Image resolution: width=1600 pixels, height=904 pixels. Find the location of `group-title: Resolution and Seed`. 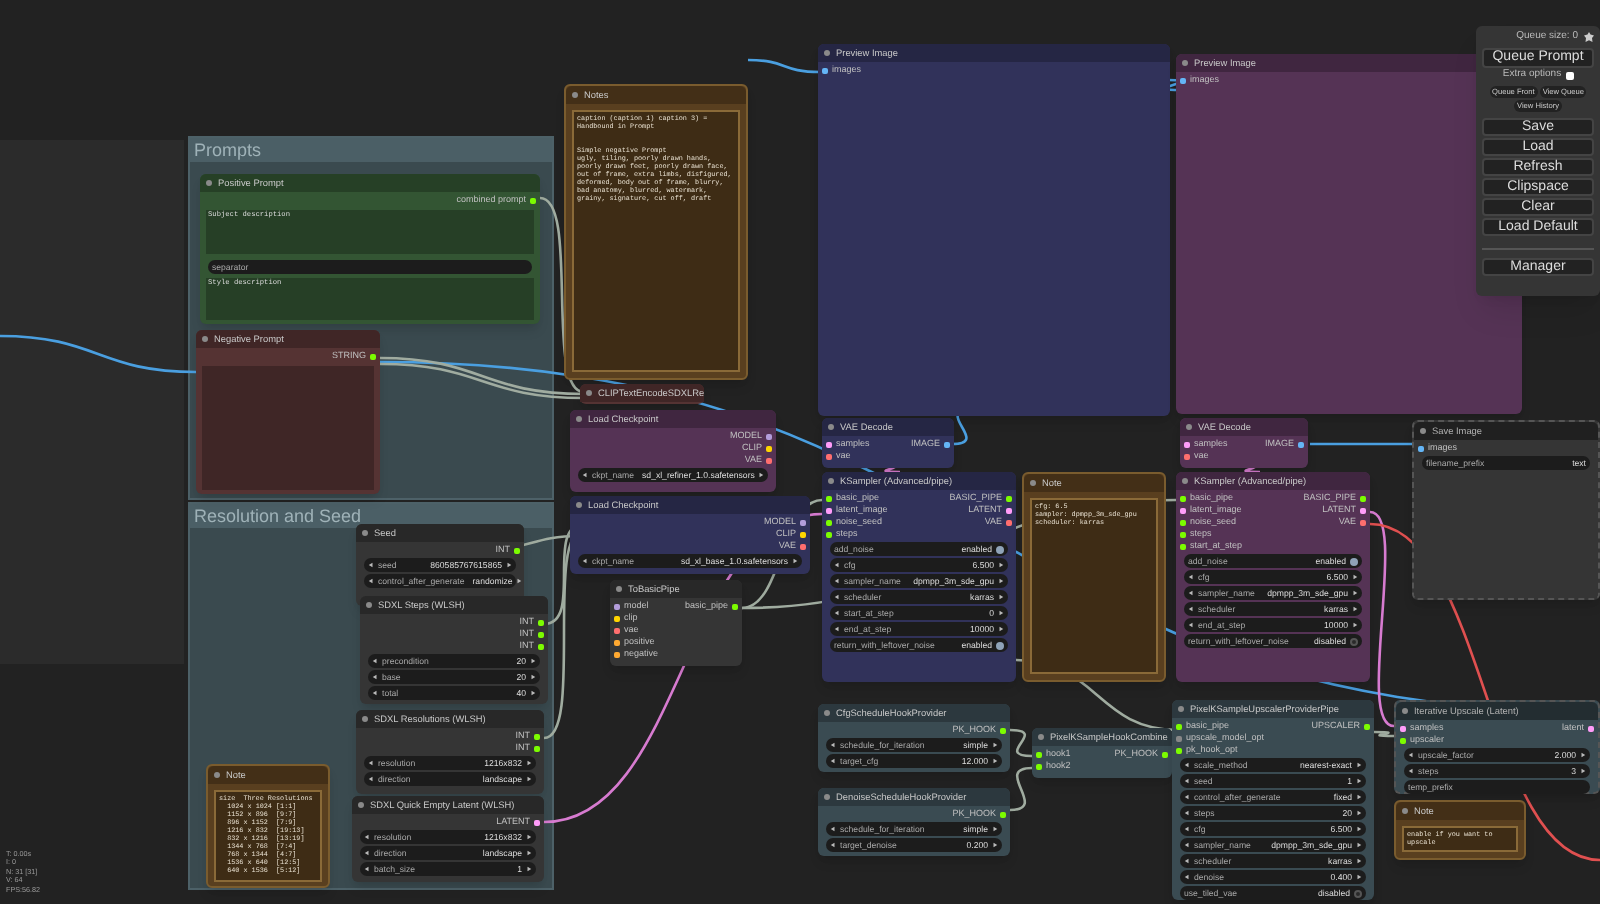

group-title: Resolution and Seed is located at coordinates (371, 516).